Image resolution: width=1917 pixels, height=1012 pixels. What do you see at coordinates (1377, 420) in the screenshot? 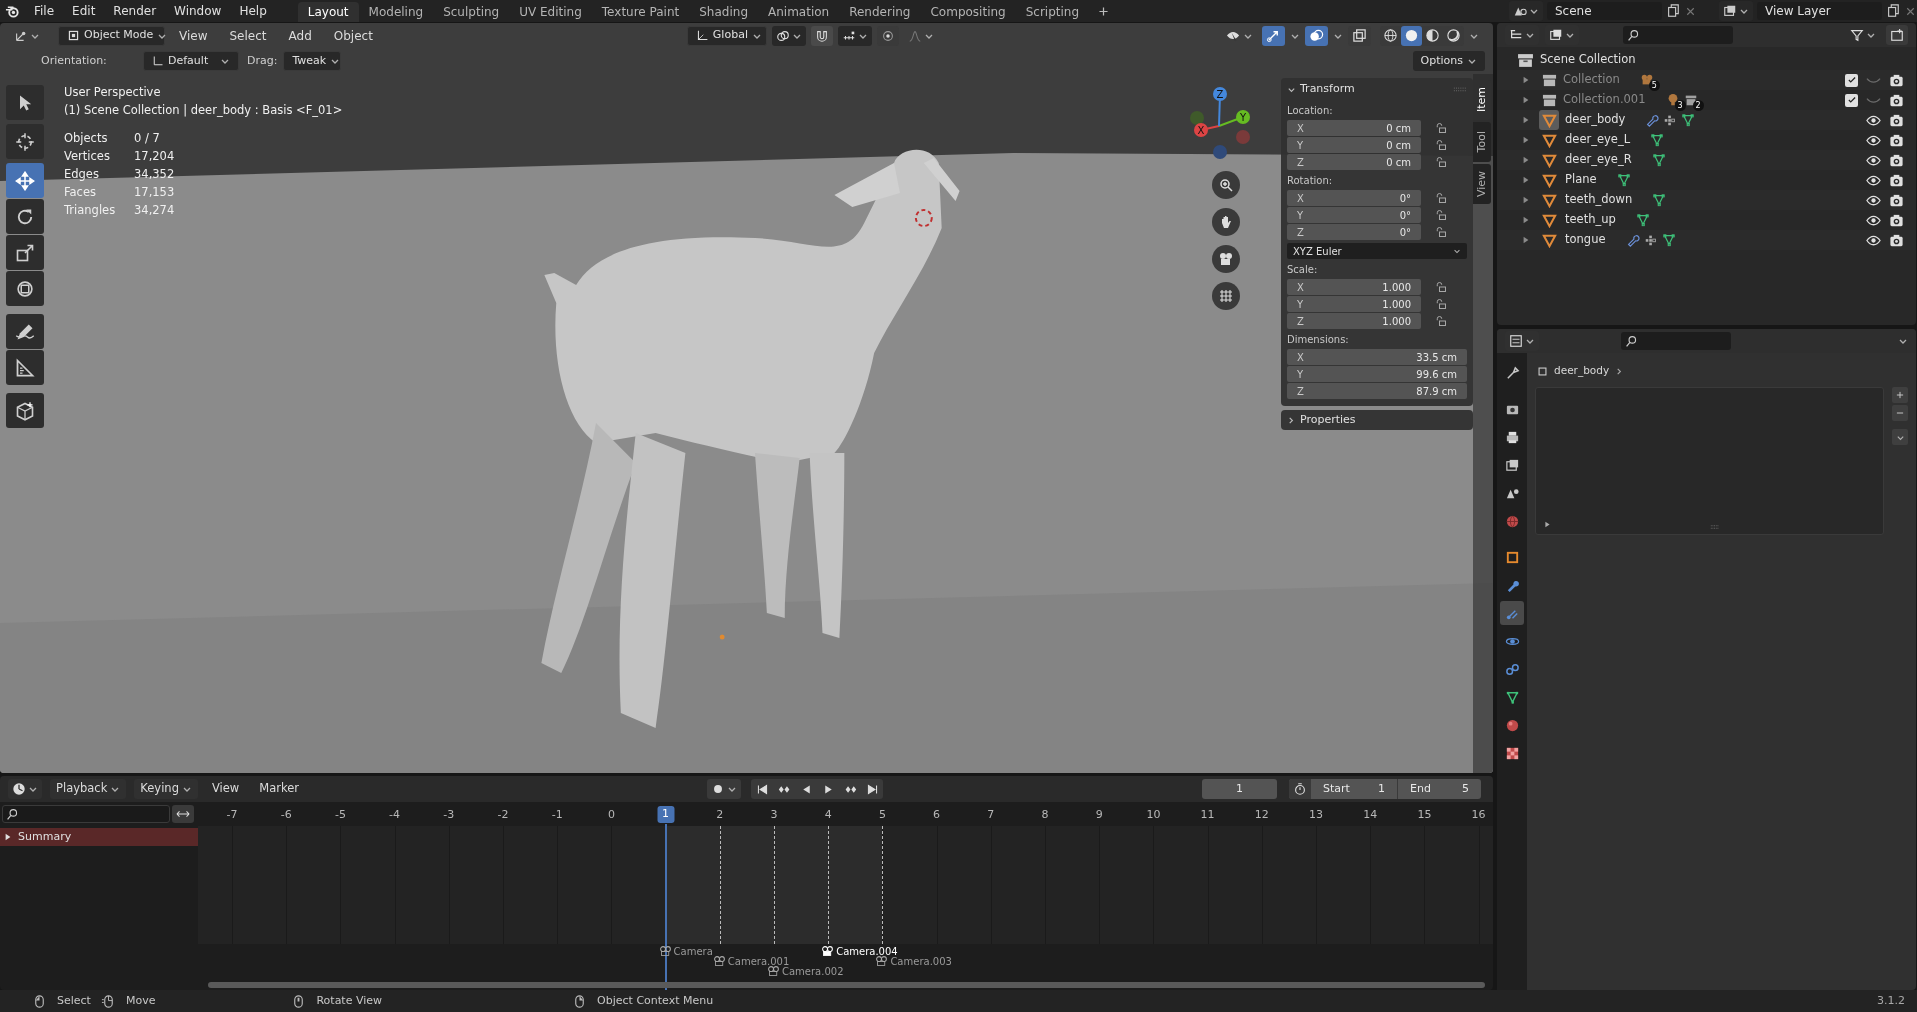
I see `properties-panel-header: Properties` at bounding box center [1377, 420].